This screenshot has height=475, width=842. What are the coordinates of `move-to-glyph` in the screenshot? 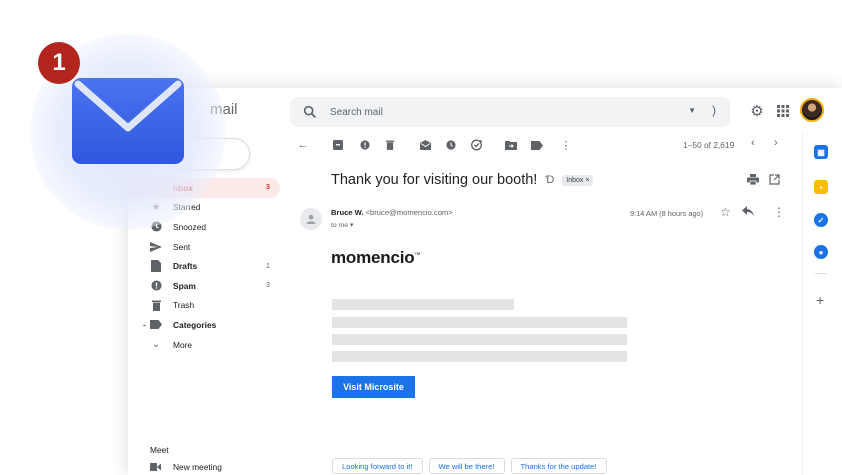 It's located at (511, 145).